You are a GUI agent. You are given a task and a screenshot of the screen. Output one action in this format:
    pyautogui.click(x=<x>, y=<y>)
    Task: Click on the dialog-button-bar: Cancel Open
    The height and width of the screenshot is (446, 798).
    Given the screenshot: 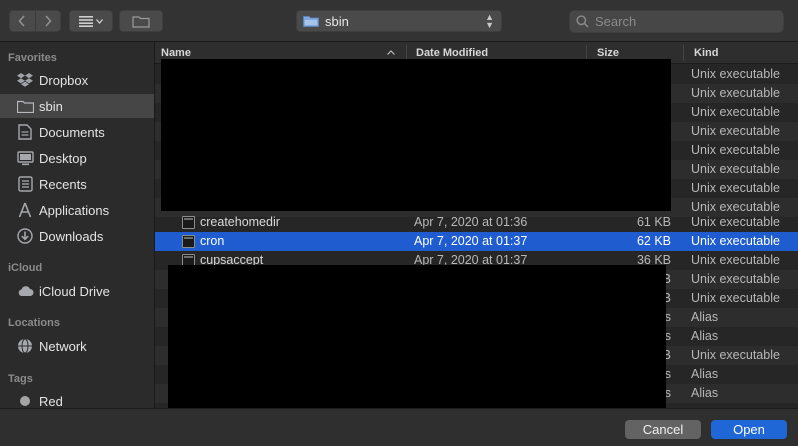 What is the action you would take?
    pyautogui.click(x=399, y=427)
    